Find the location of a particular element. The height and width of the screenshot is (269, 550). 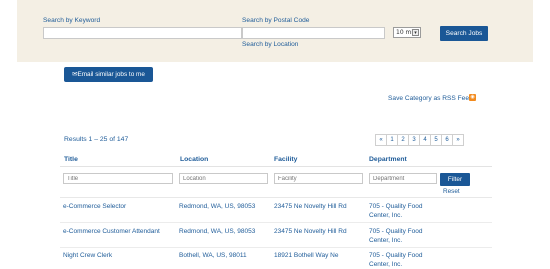

radius-select: 10 mi ▾ is located at coordinates (407, 32).